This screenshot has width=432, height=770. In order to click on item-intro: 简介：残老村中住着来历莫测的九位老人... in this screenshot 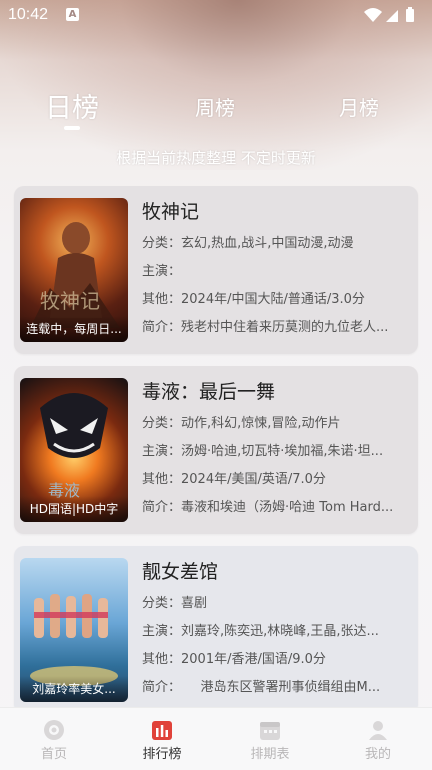, I will do `click(265, 327)`.